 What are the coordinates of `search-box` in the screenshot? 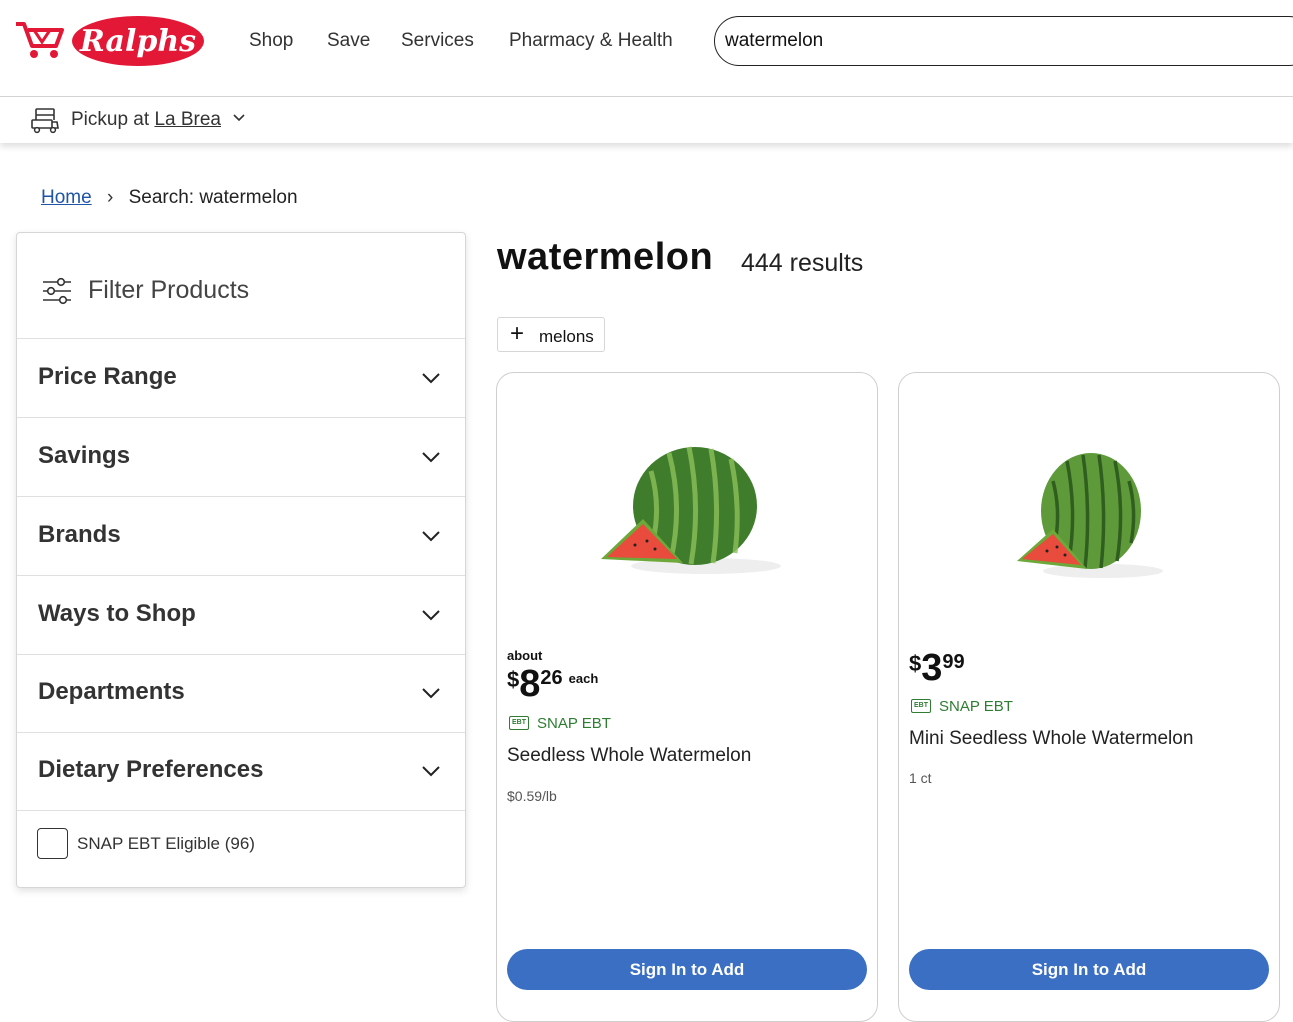 It's located at (1003, 41).